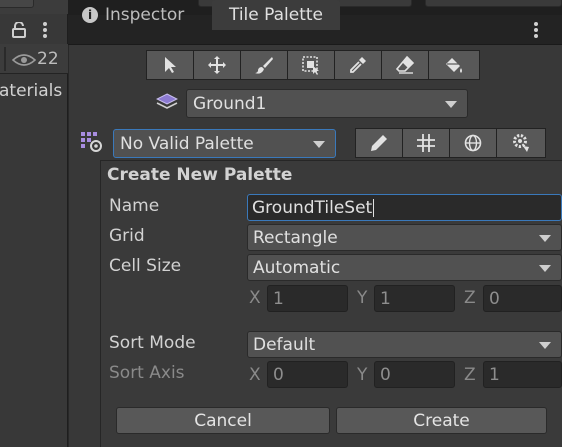 This screenshot has width=562, height=447. I want to click on gizmo-toggle-button, so click(473, 143).